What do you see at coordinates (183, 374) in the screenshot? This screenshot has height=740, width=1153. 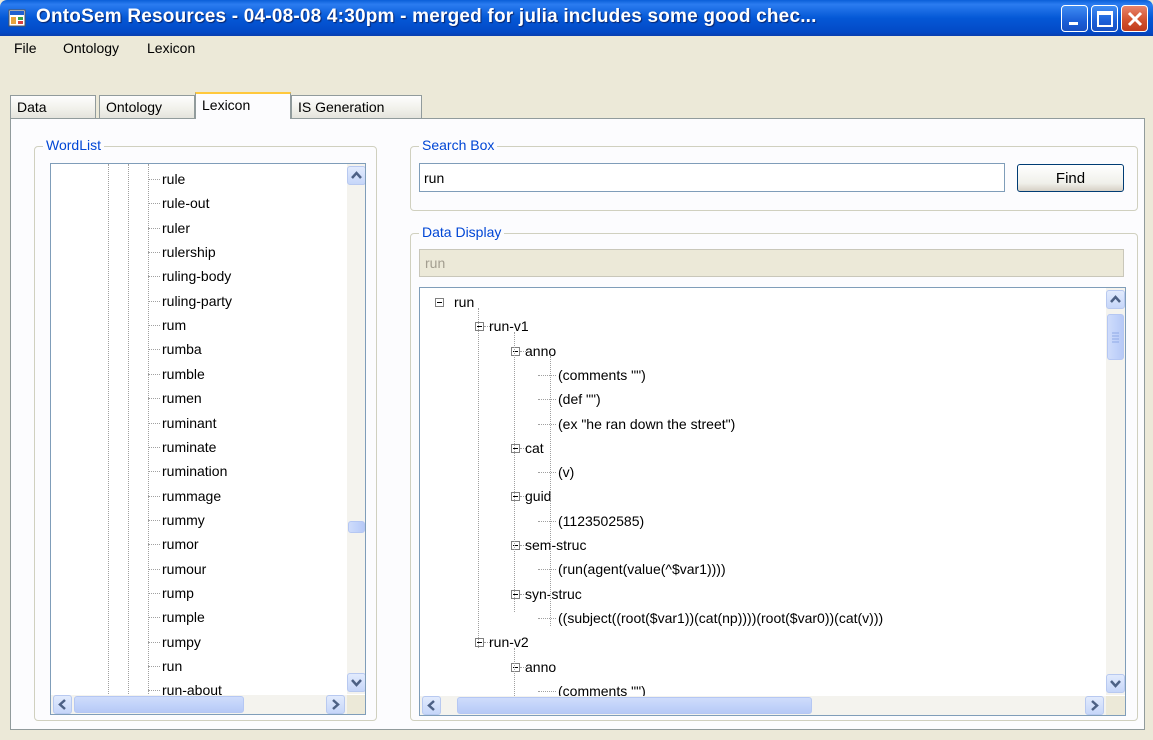 I see `wordlist-item: rumble` at bounding box center [183, 374].